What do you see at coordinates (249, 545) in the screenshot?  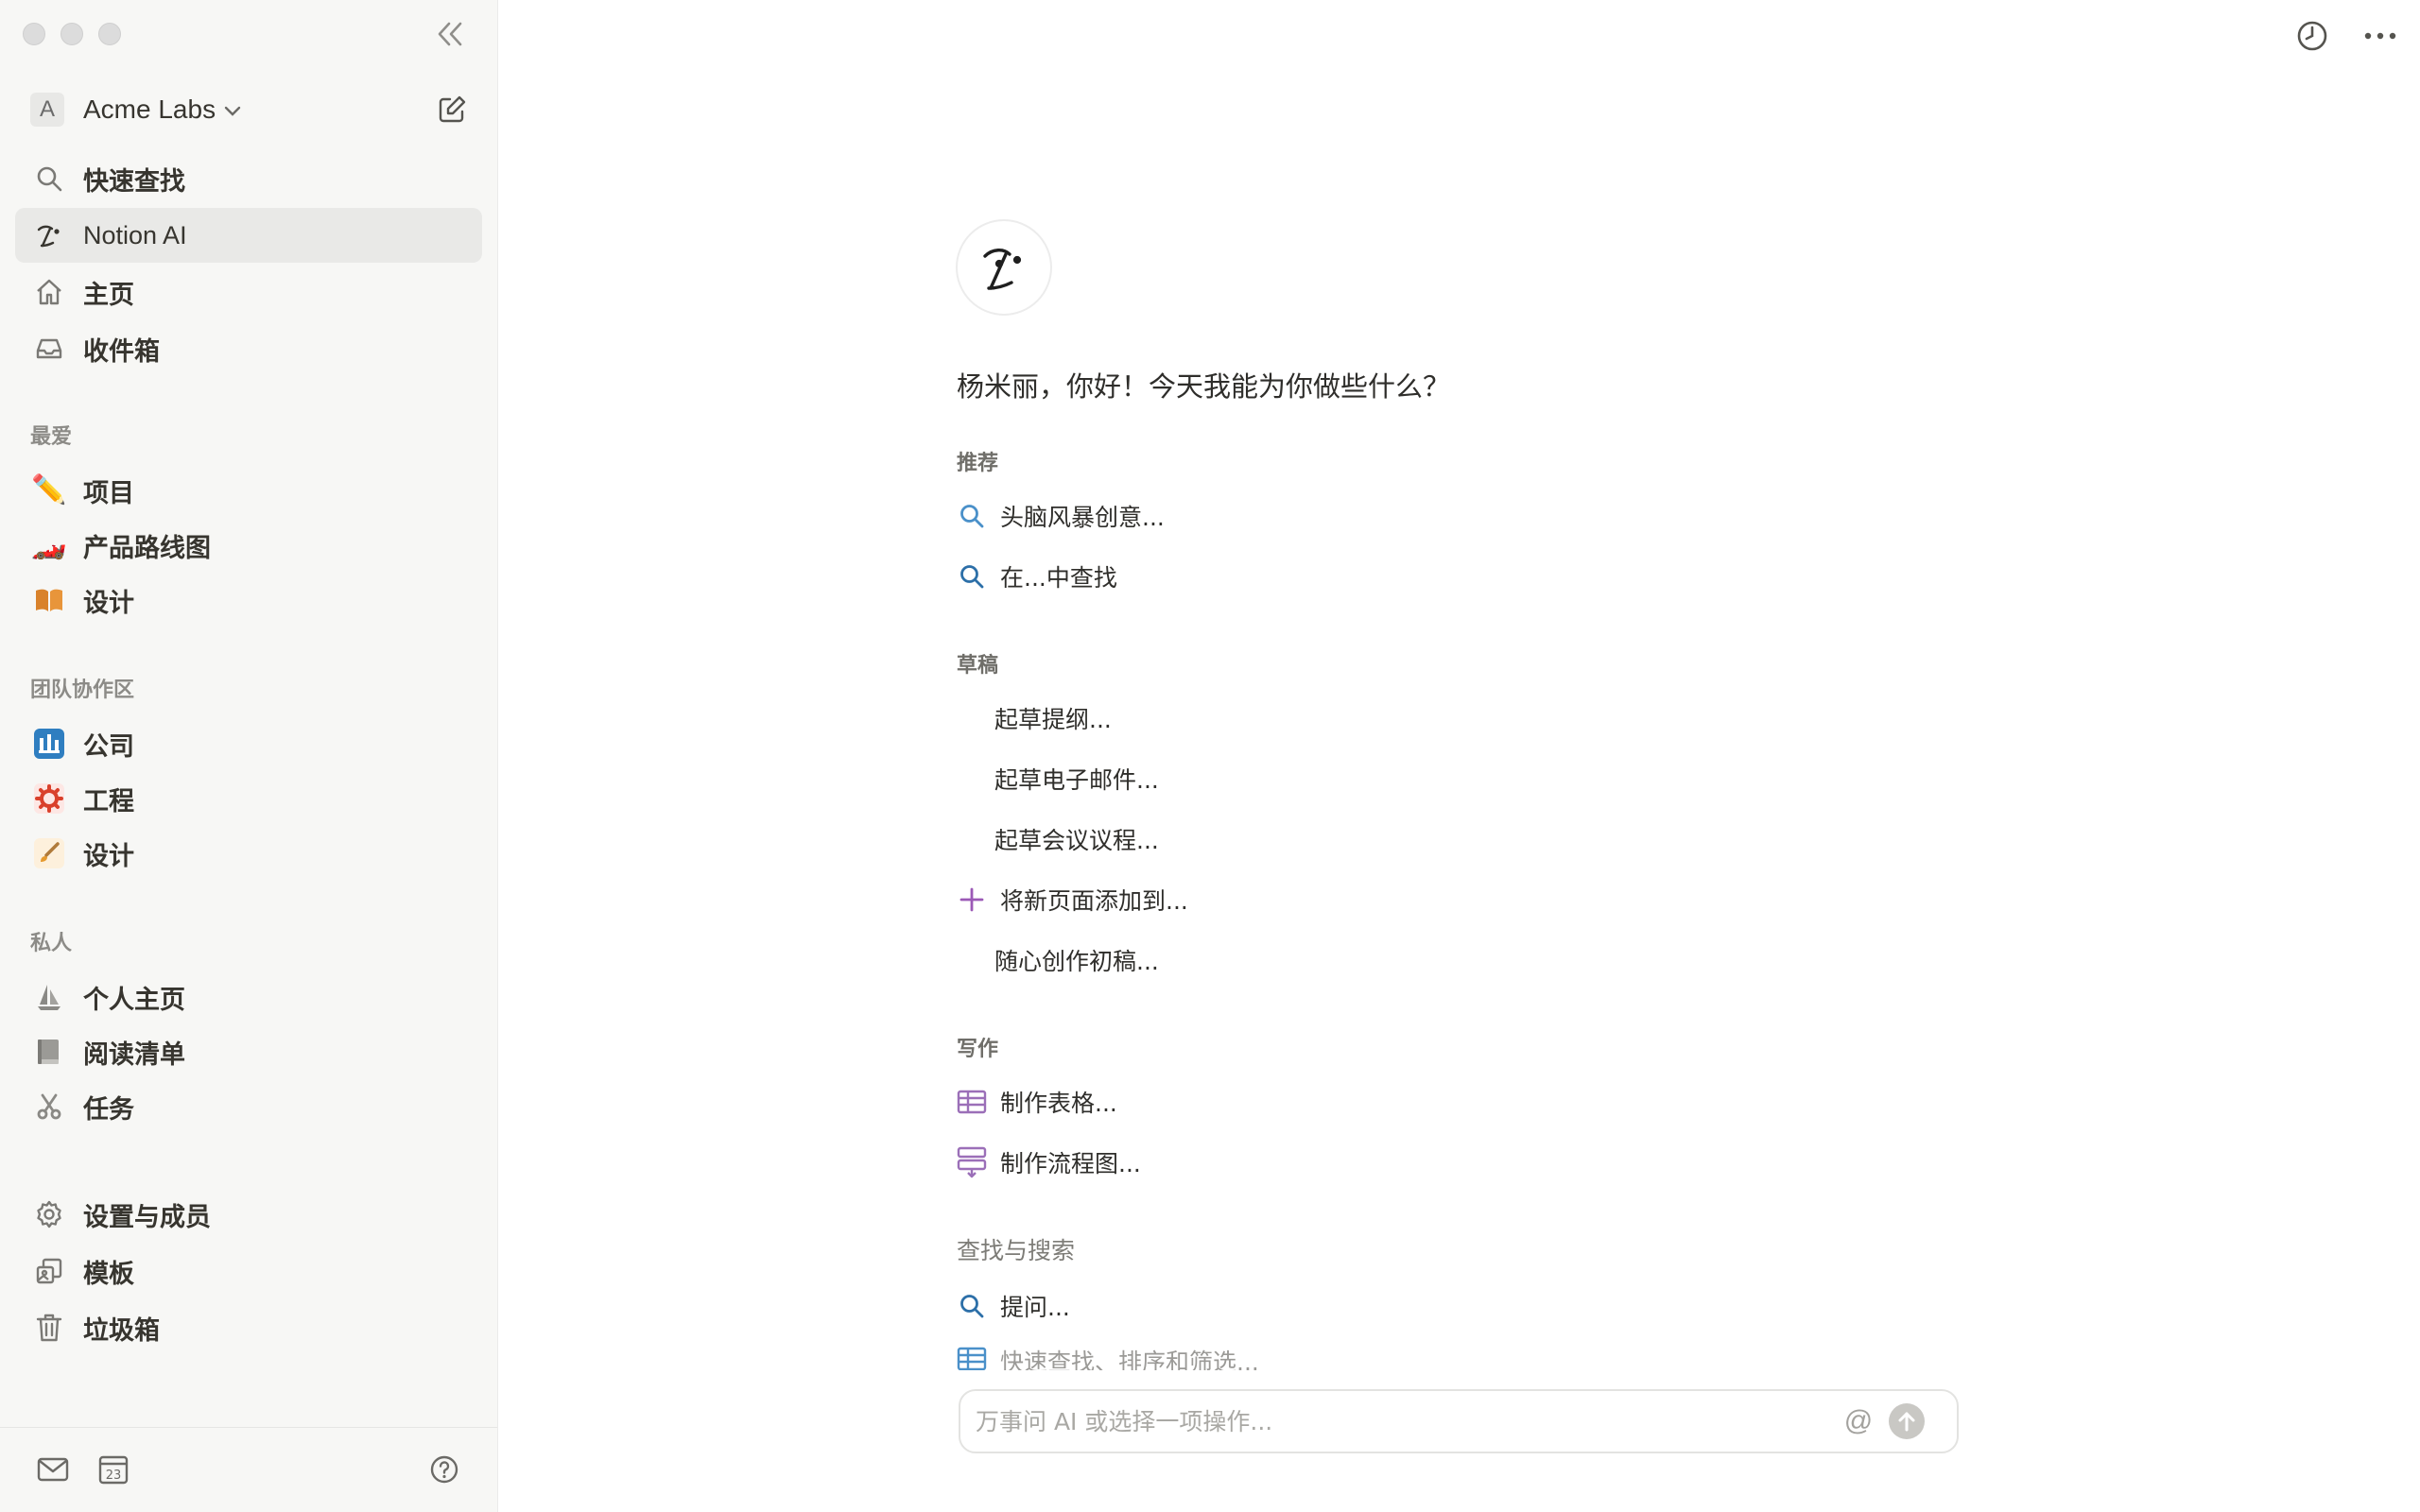 I see `sidebar-item-roadmap: 🏎️ 产品路线图` at bounding box center [249, 545].